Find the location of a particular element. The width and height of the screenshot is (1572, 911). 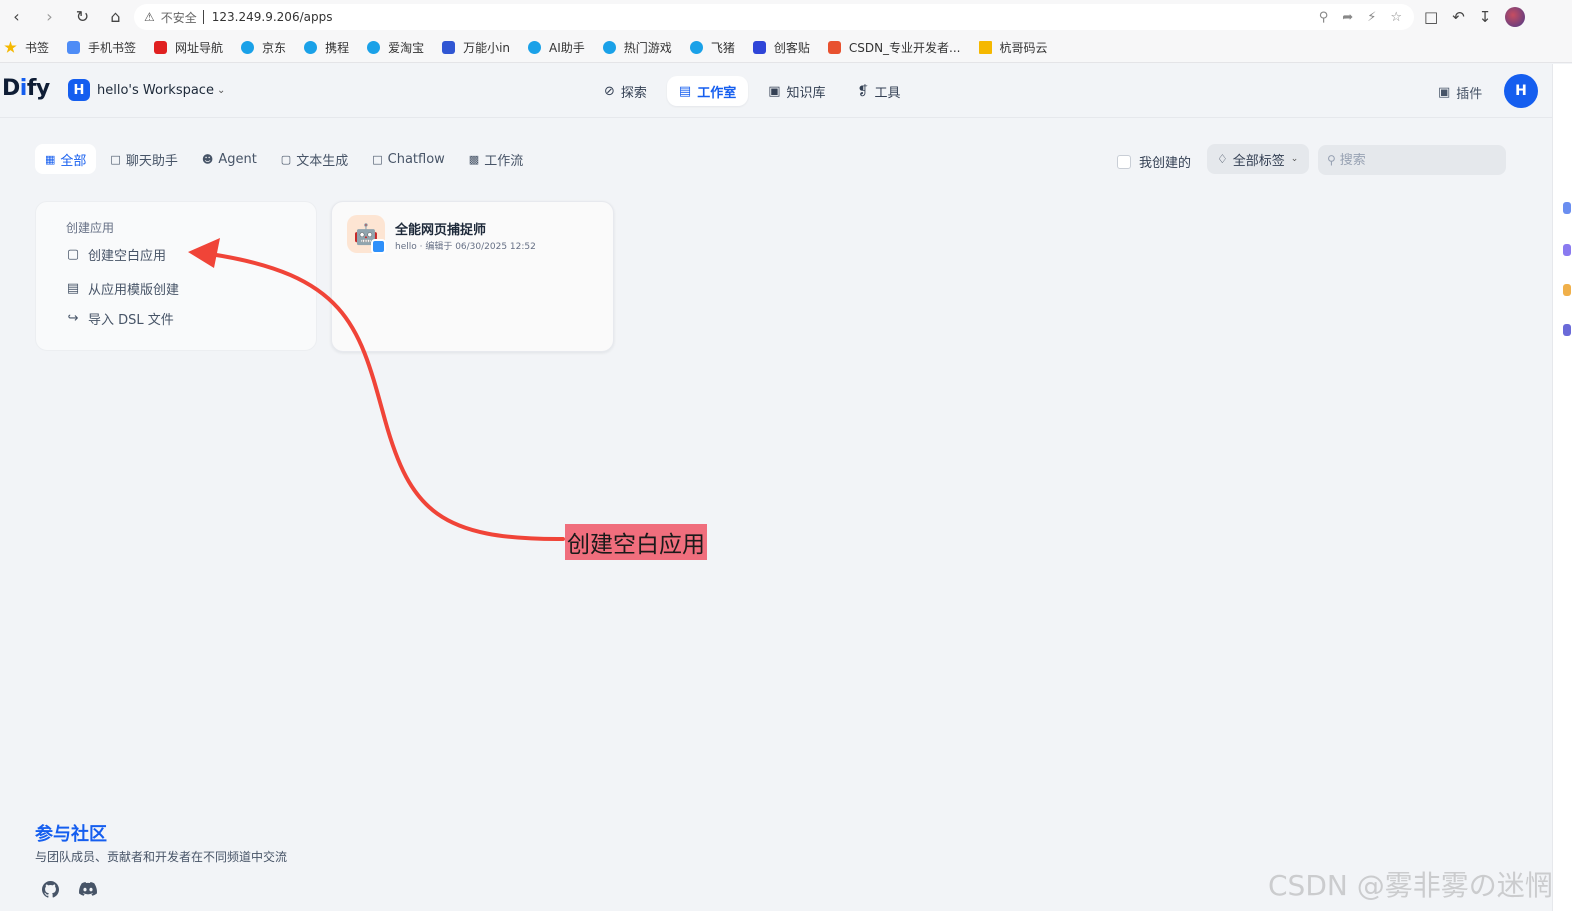

community-title: 参与社区 is located at coordinates (71, 833).